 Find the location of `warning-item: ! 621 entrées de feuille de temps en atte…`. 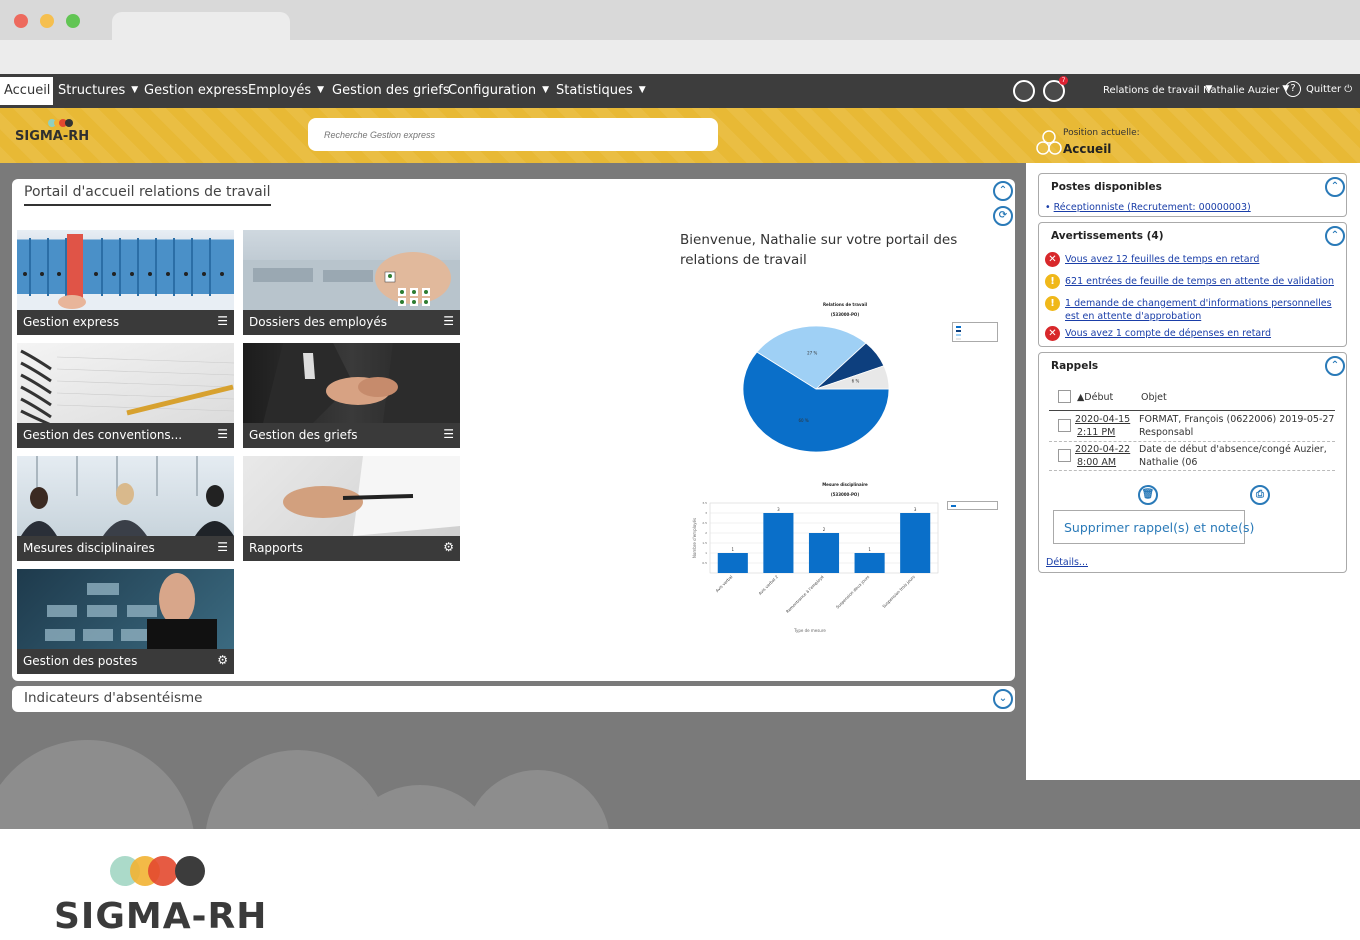

warning-item: ! 621 entrées de feuille de temps en atte… is located at coordinates (1194, 281).